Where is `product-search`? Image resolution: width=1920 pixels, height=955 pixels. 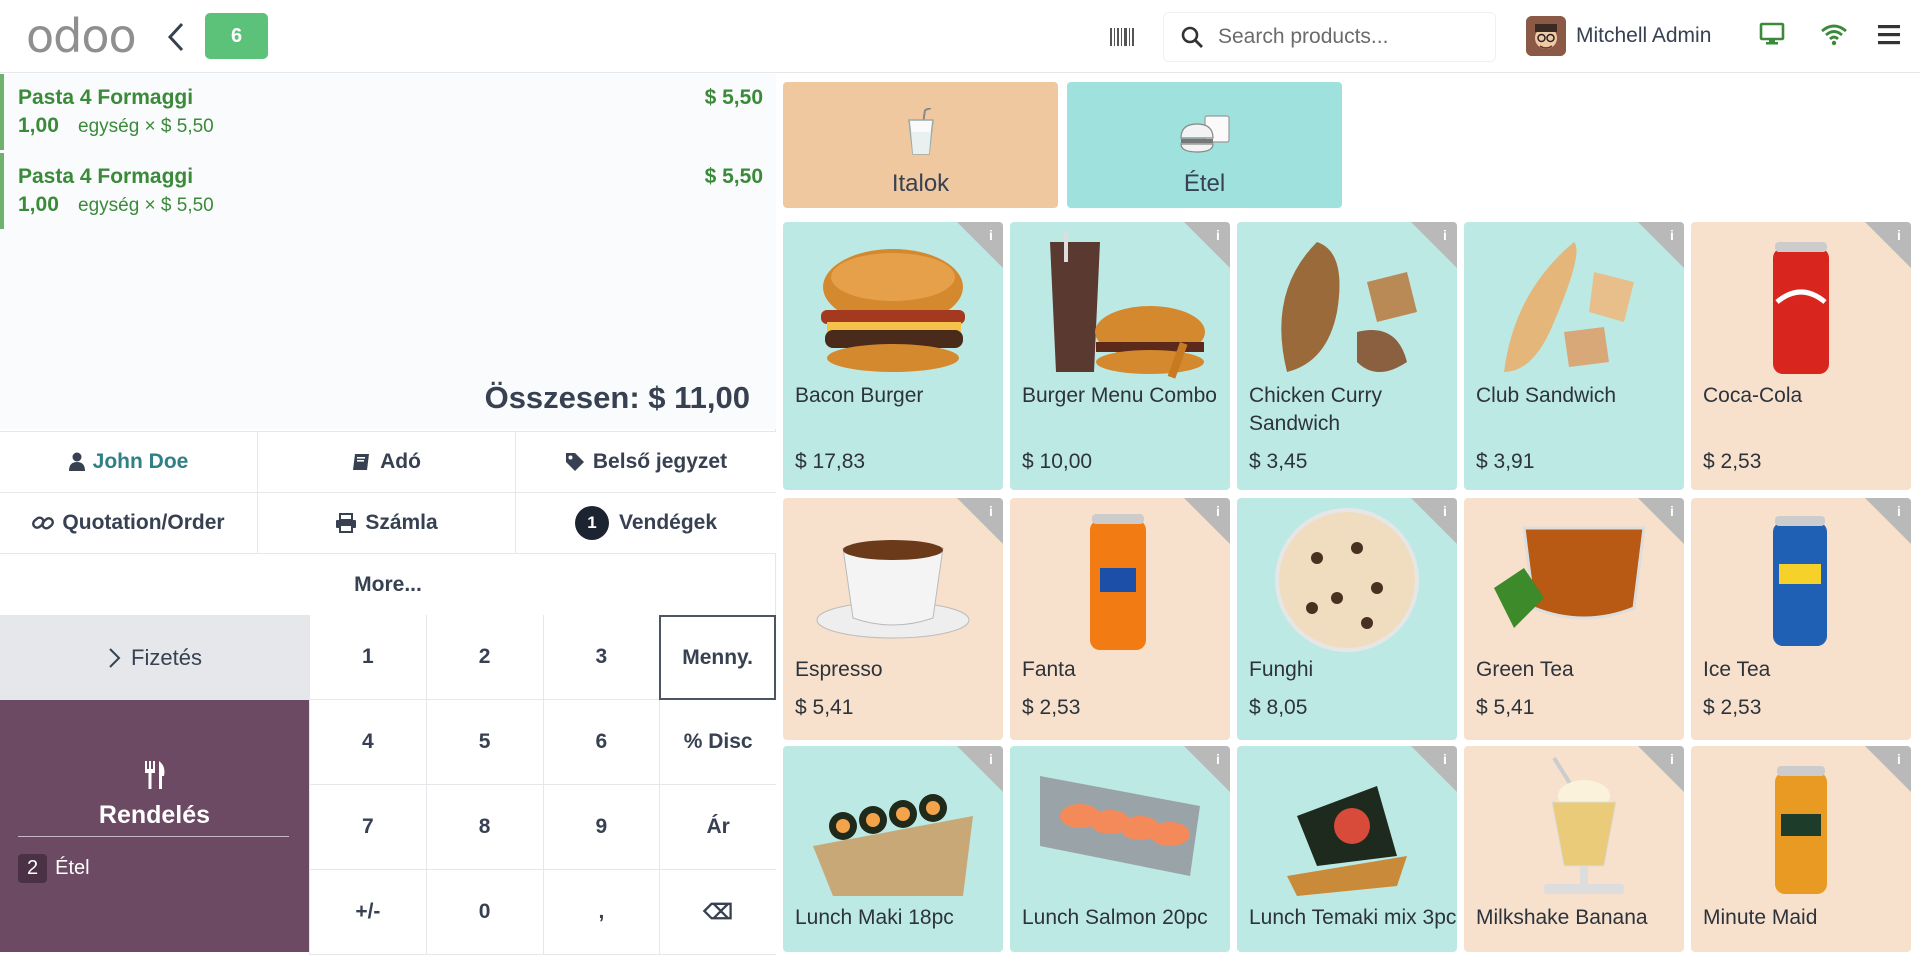 product-search is located at coordinates (1329, 37).